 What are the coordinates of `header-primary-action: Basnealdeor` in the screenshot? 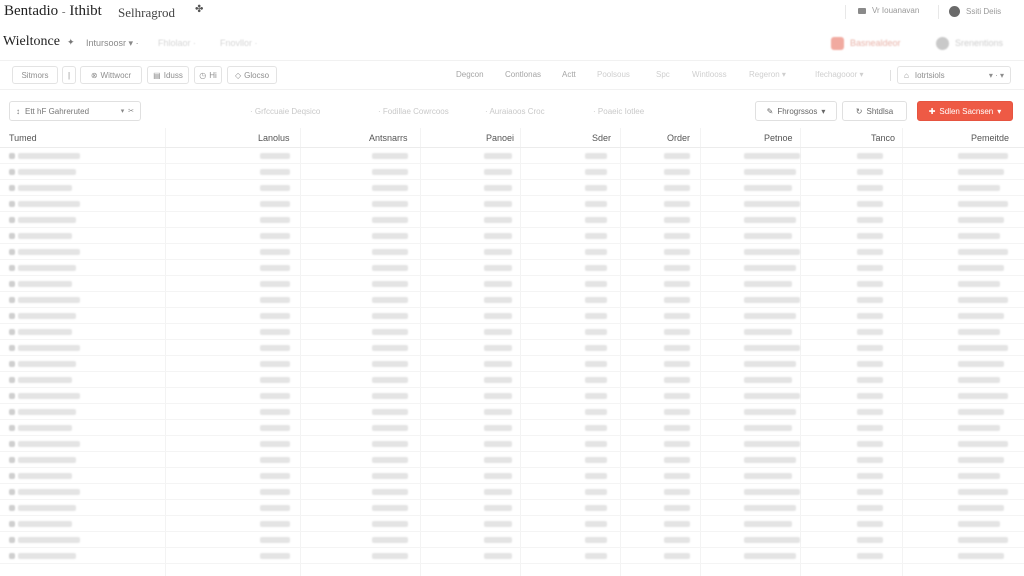 It's located at (873, 43).